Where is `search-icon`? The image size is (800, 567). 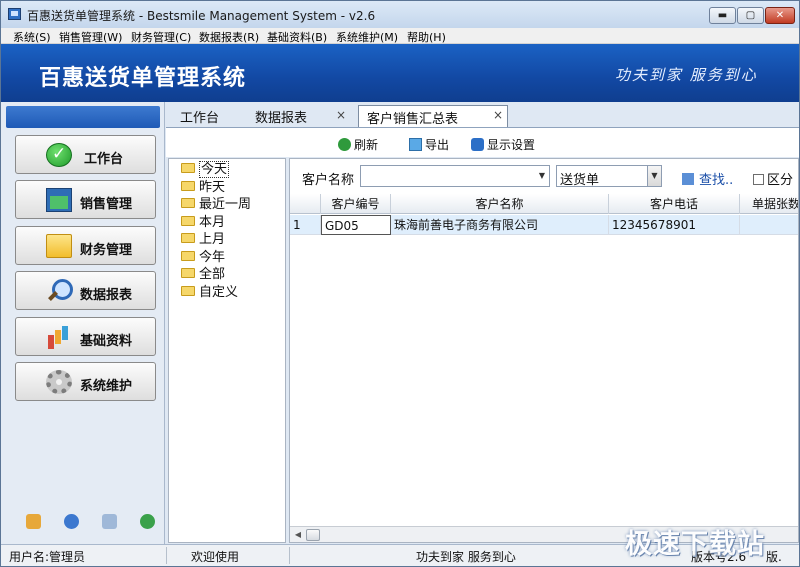
search-icon is located at coordinates (59, 291).